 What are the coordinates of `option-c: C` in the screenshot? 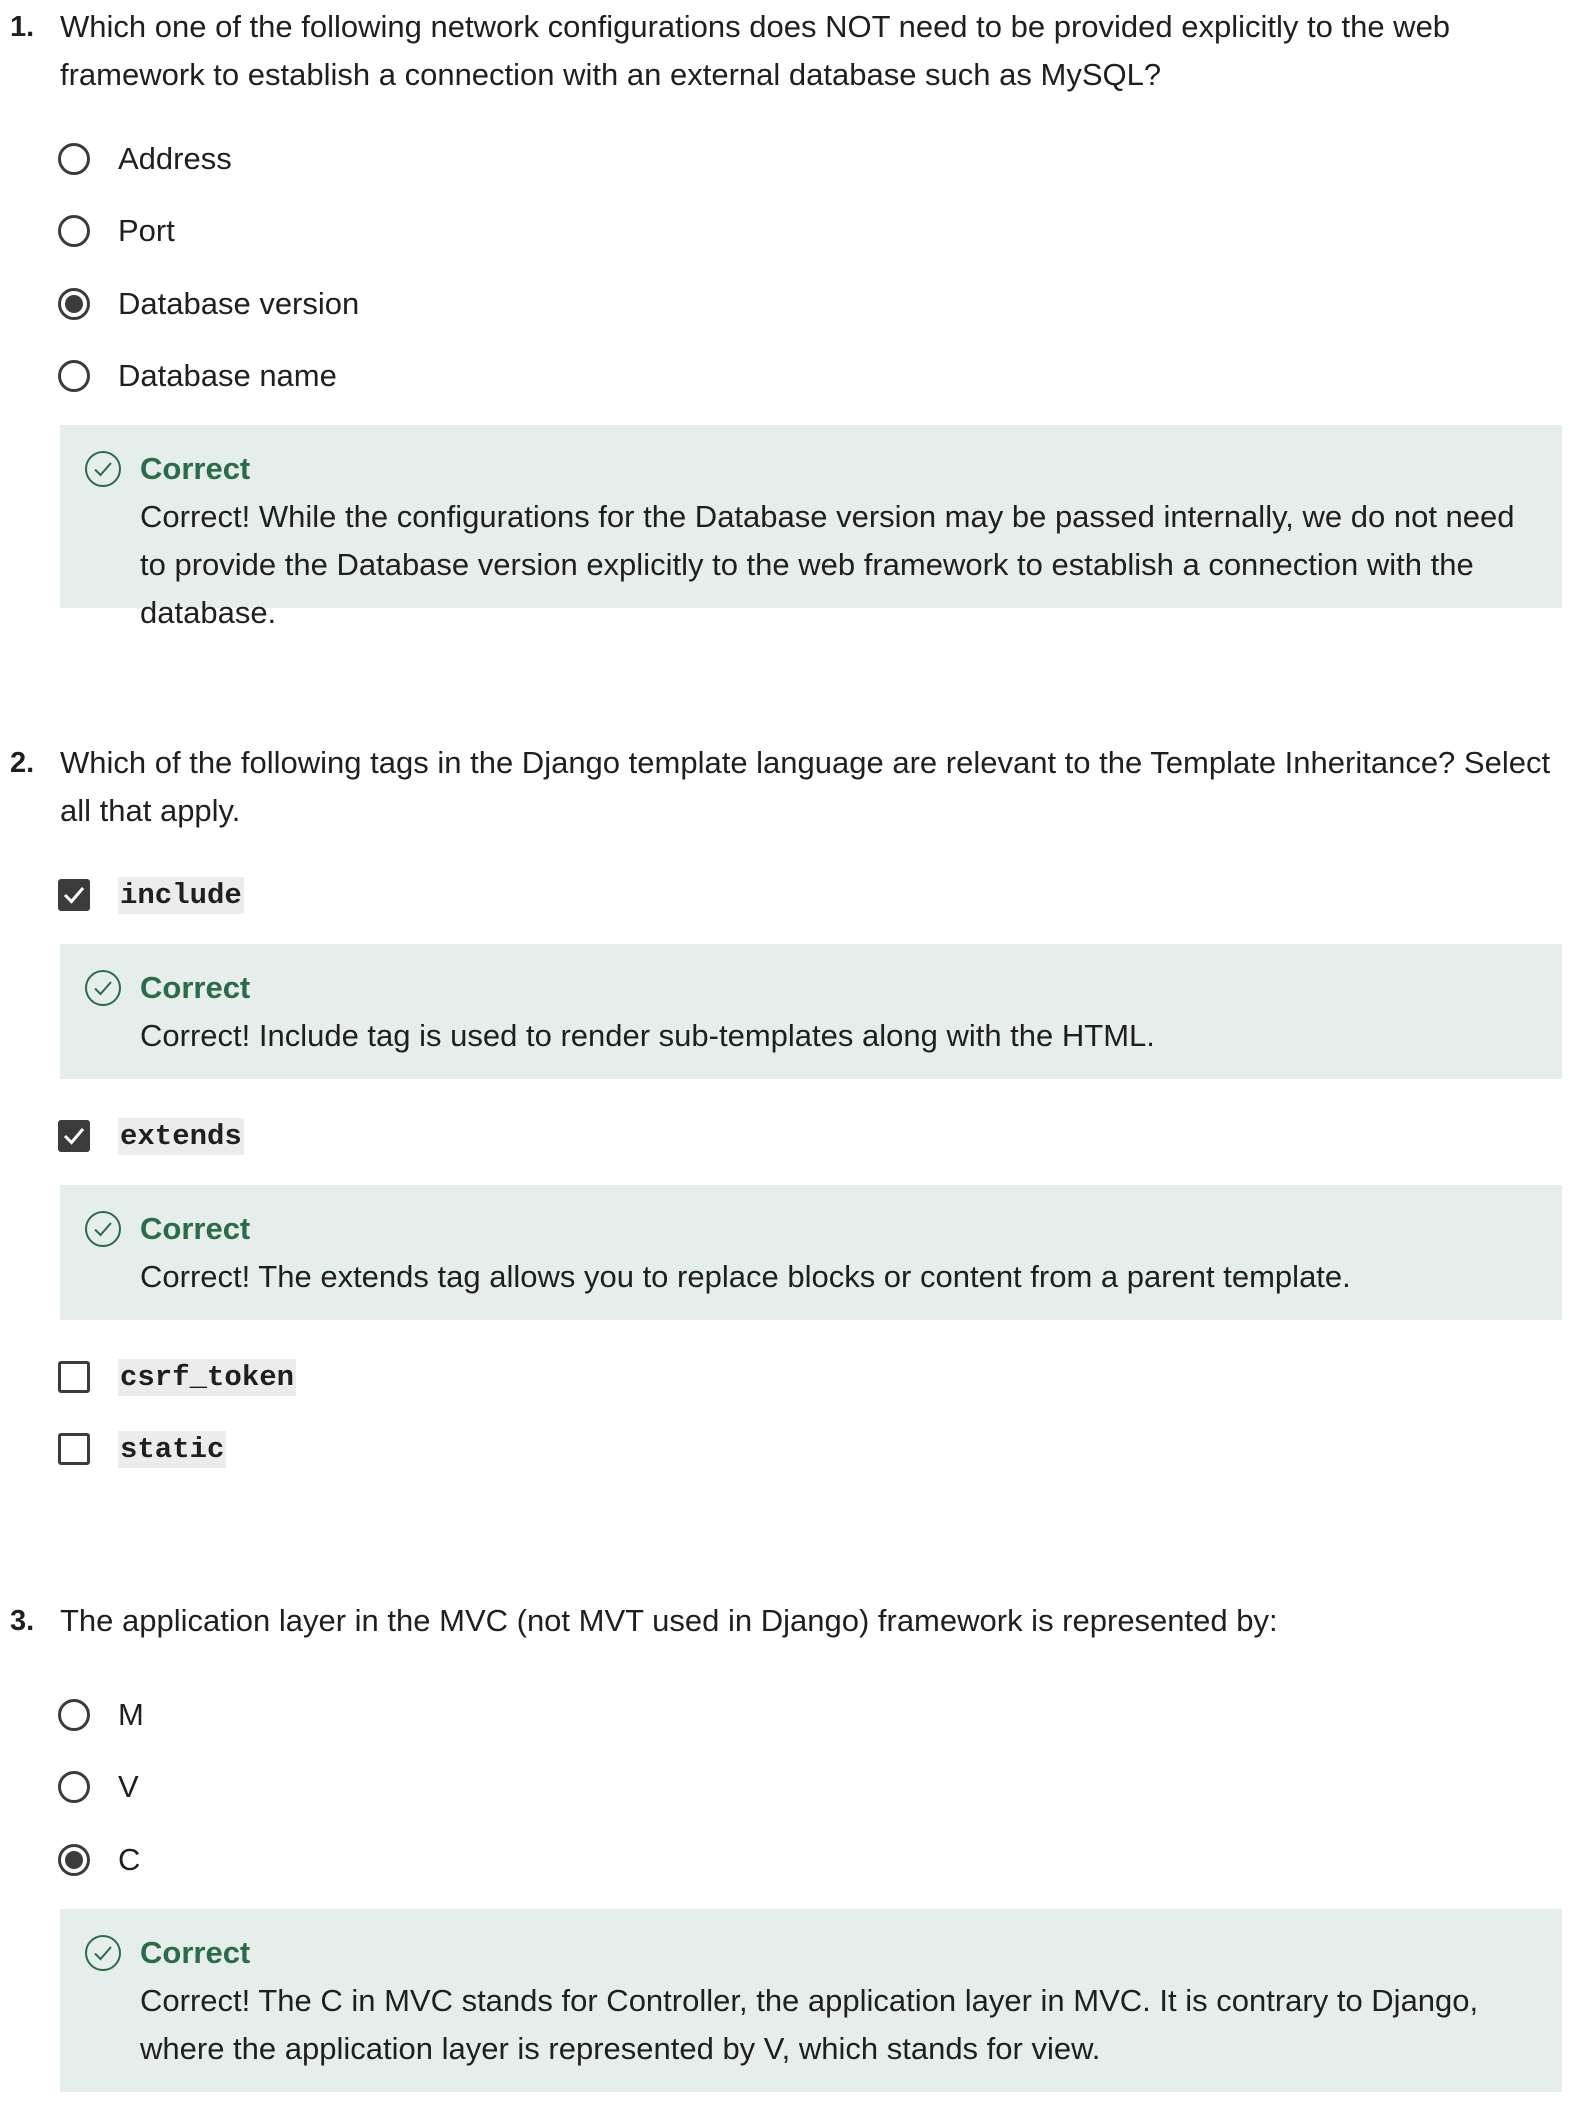 It's located at (99, 1860).